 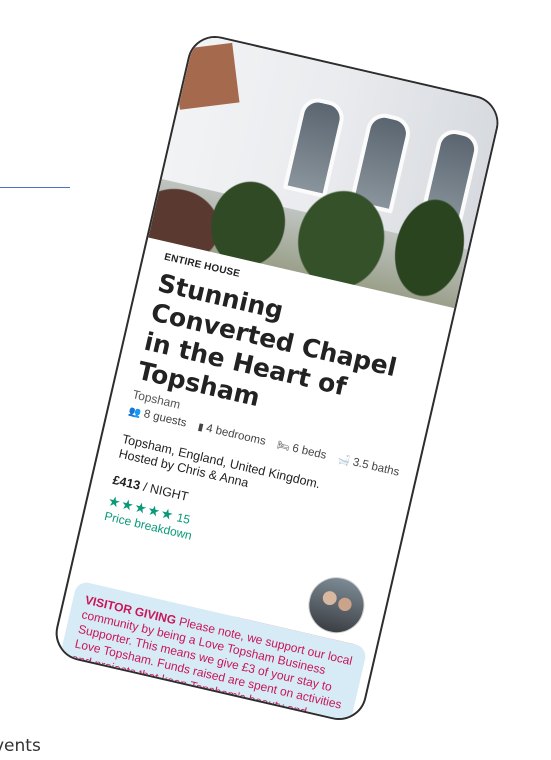 I want to click on rating-count: 15, so click(x=183, y=518).